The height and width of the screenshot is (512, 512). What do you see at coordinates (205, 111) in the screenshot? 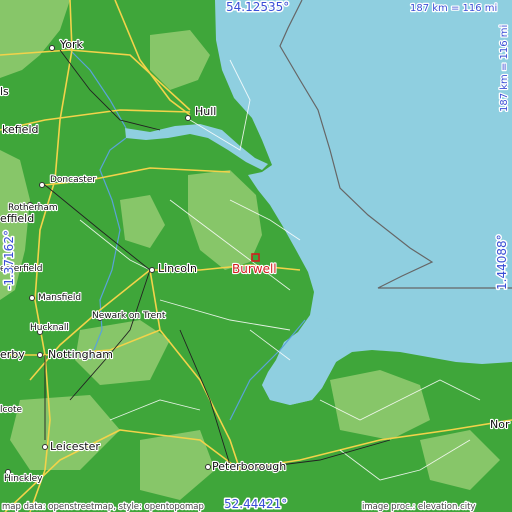
I see `label-hull: Hull` at bounding box center [205, 111].